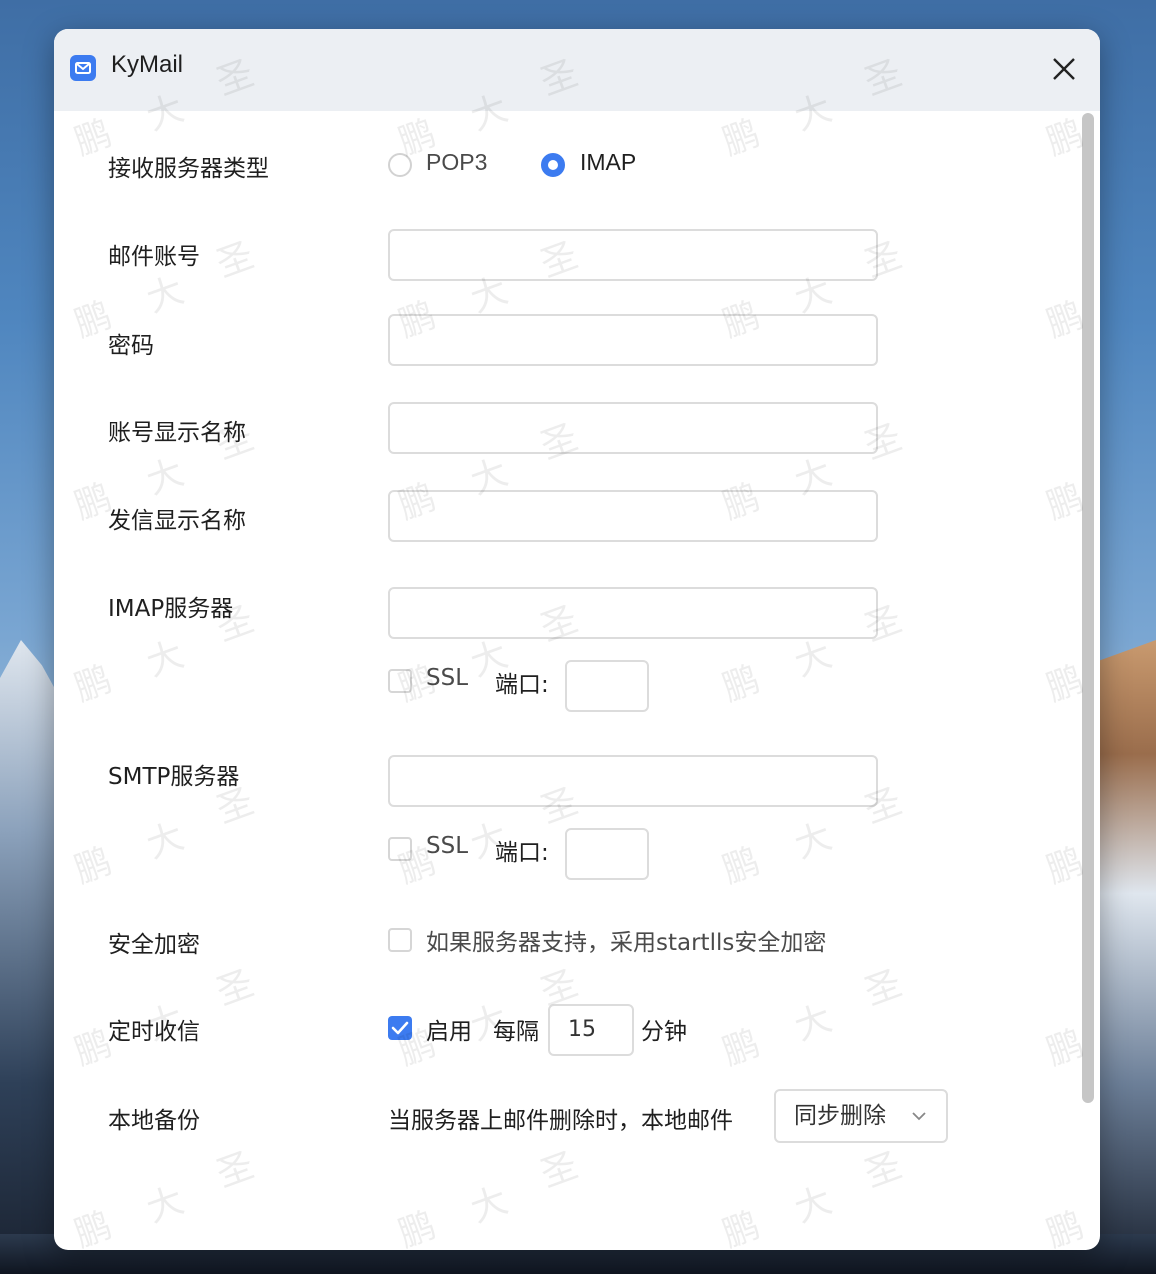  Describe the element at coordinates (171, 609) in the screenshot. I see `imap-server-label: IMAP服务器` at that location.